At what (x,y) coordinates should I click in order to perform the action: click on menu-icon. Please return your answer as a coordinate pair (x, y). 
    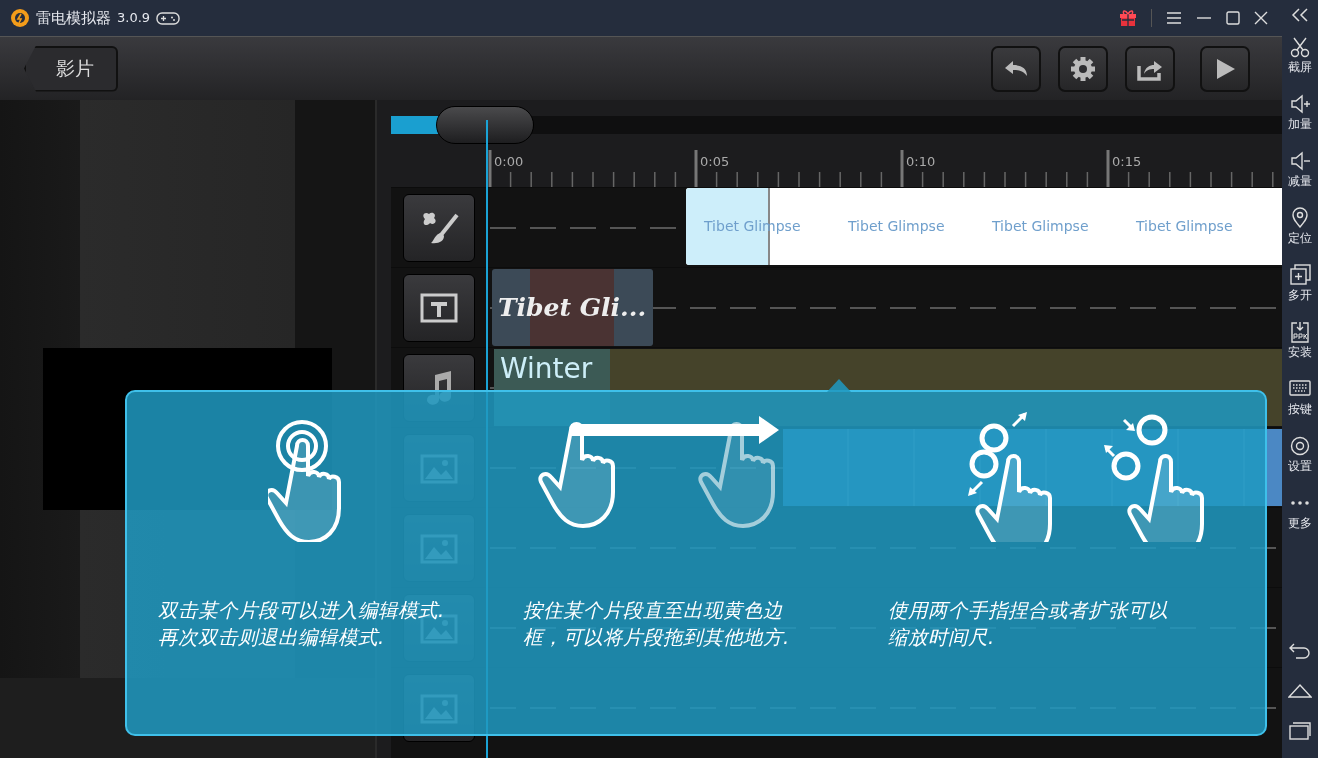
    Looking at the image, I should click on (1174, 18).